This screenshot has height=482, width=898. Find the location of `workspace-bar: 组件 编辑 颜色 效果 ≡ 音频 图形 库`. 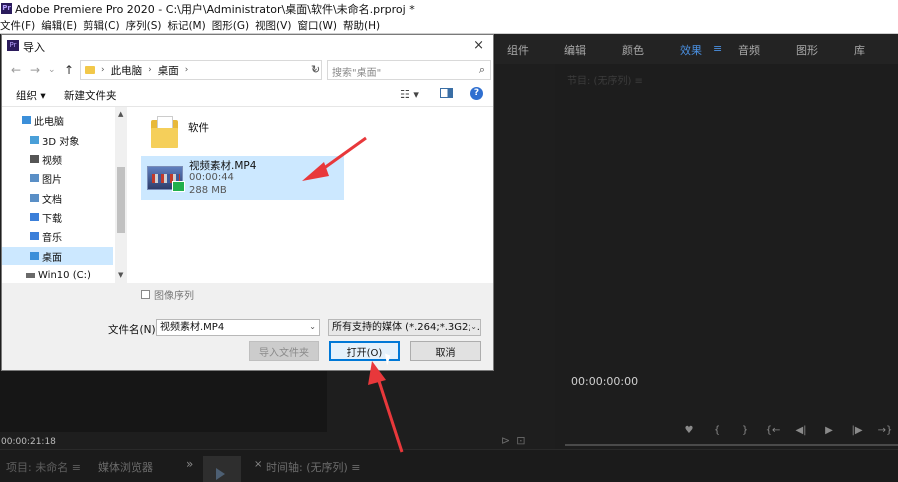

workspace-bar: 组件 编辑 颜色 效果 ≡ 音频 图形 库 is located at coordinates (696, 49).